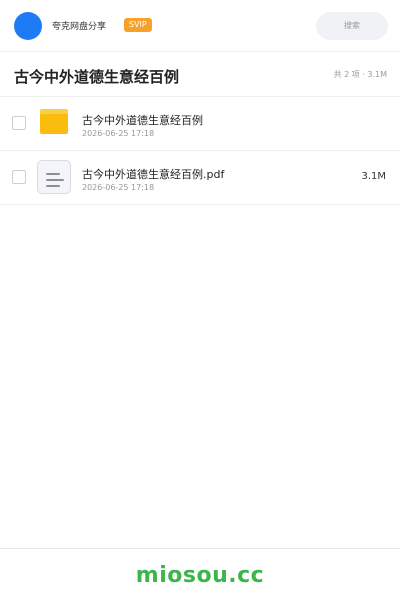  I want to click on footer-brand: miosou.cc, so click(200, 575).